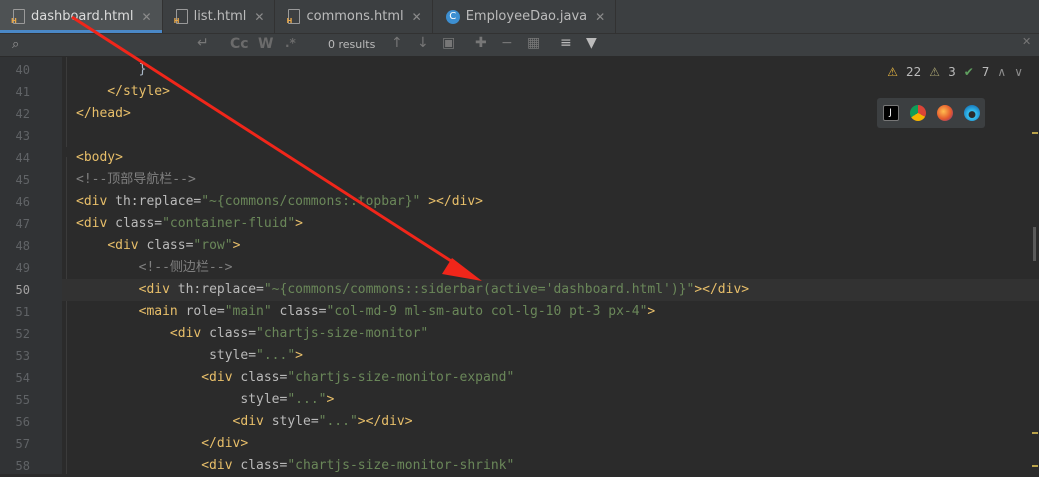 The image size is (1039, 477). Describe the element at coordinates (81, 16) in the screenshot. I see `tab-dashboard-html: Hdashboard.html ✕` at that location.